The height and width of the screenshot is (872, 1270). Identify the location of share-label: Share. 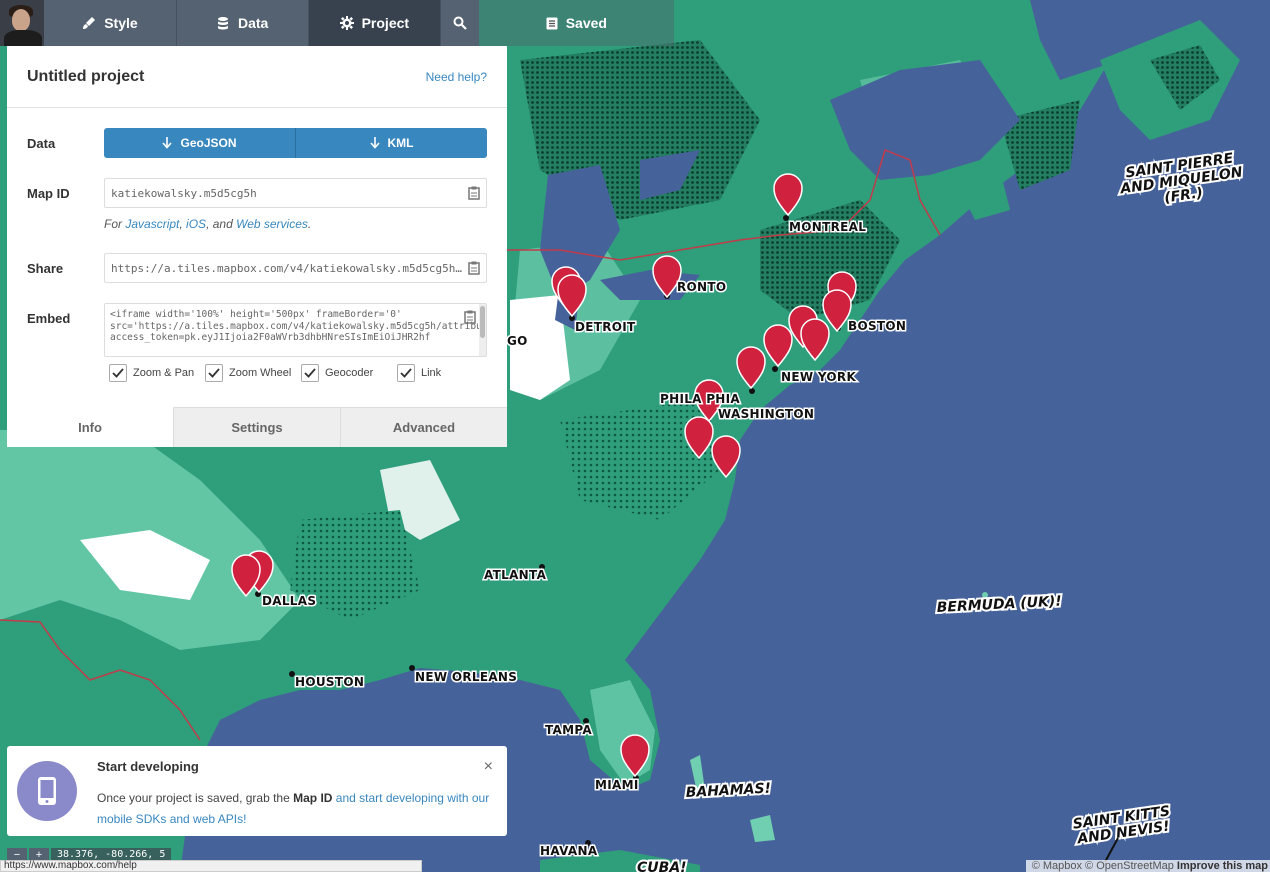
(45, 268).